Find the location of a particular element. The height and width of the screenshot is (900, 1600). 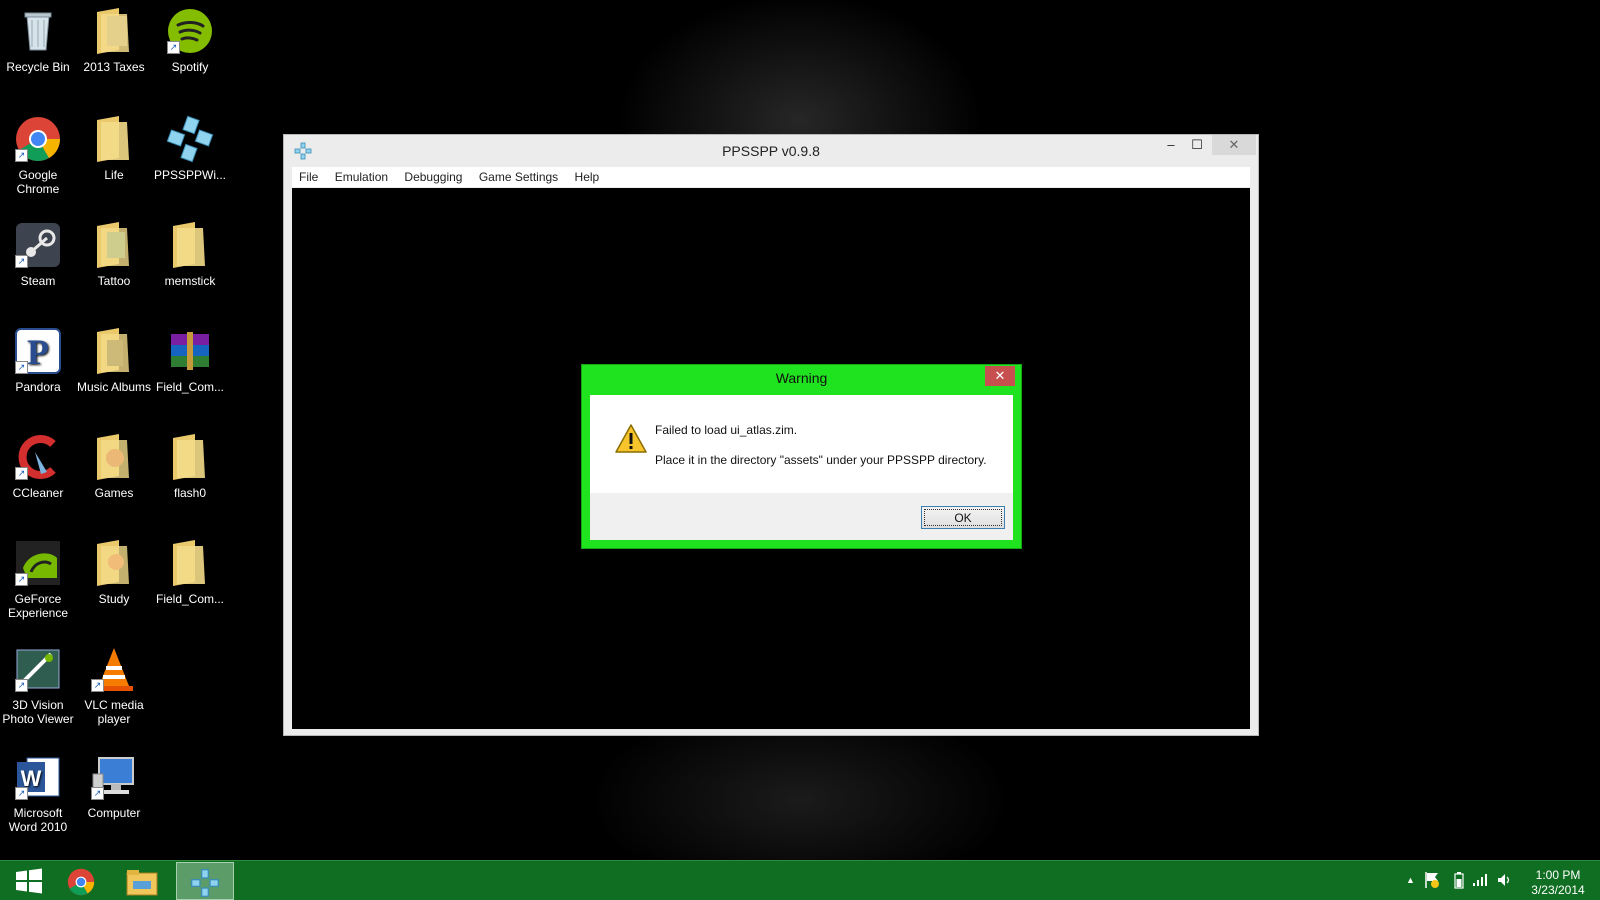

battery-icon is located at coordinates (1459, 881).